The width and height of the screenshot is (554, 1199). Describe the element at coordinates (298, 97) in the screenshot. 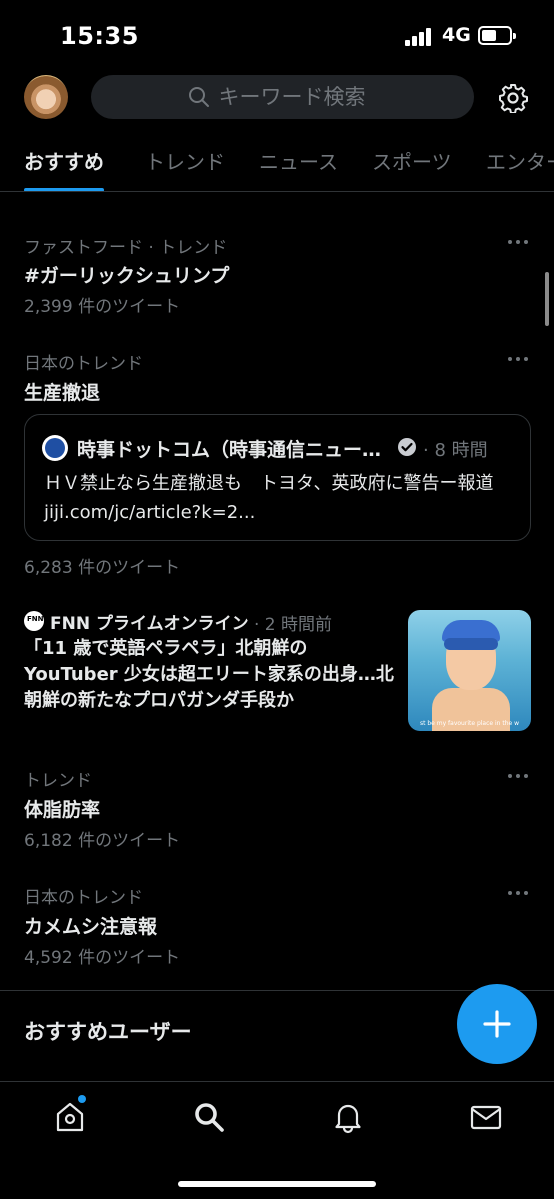

I see `search-input` at that location.